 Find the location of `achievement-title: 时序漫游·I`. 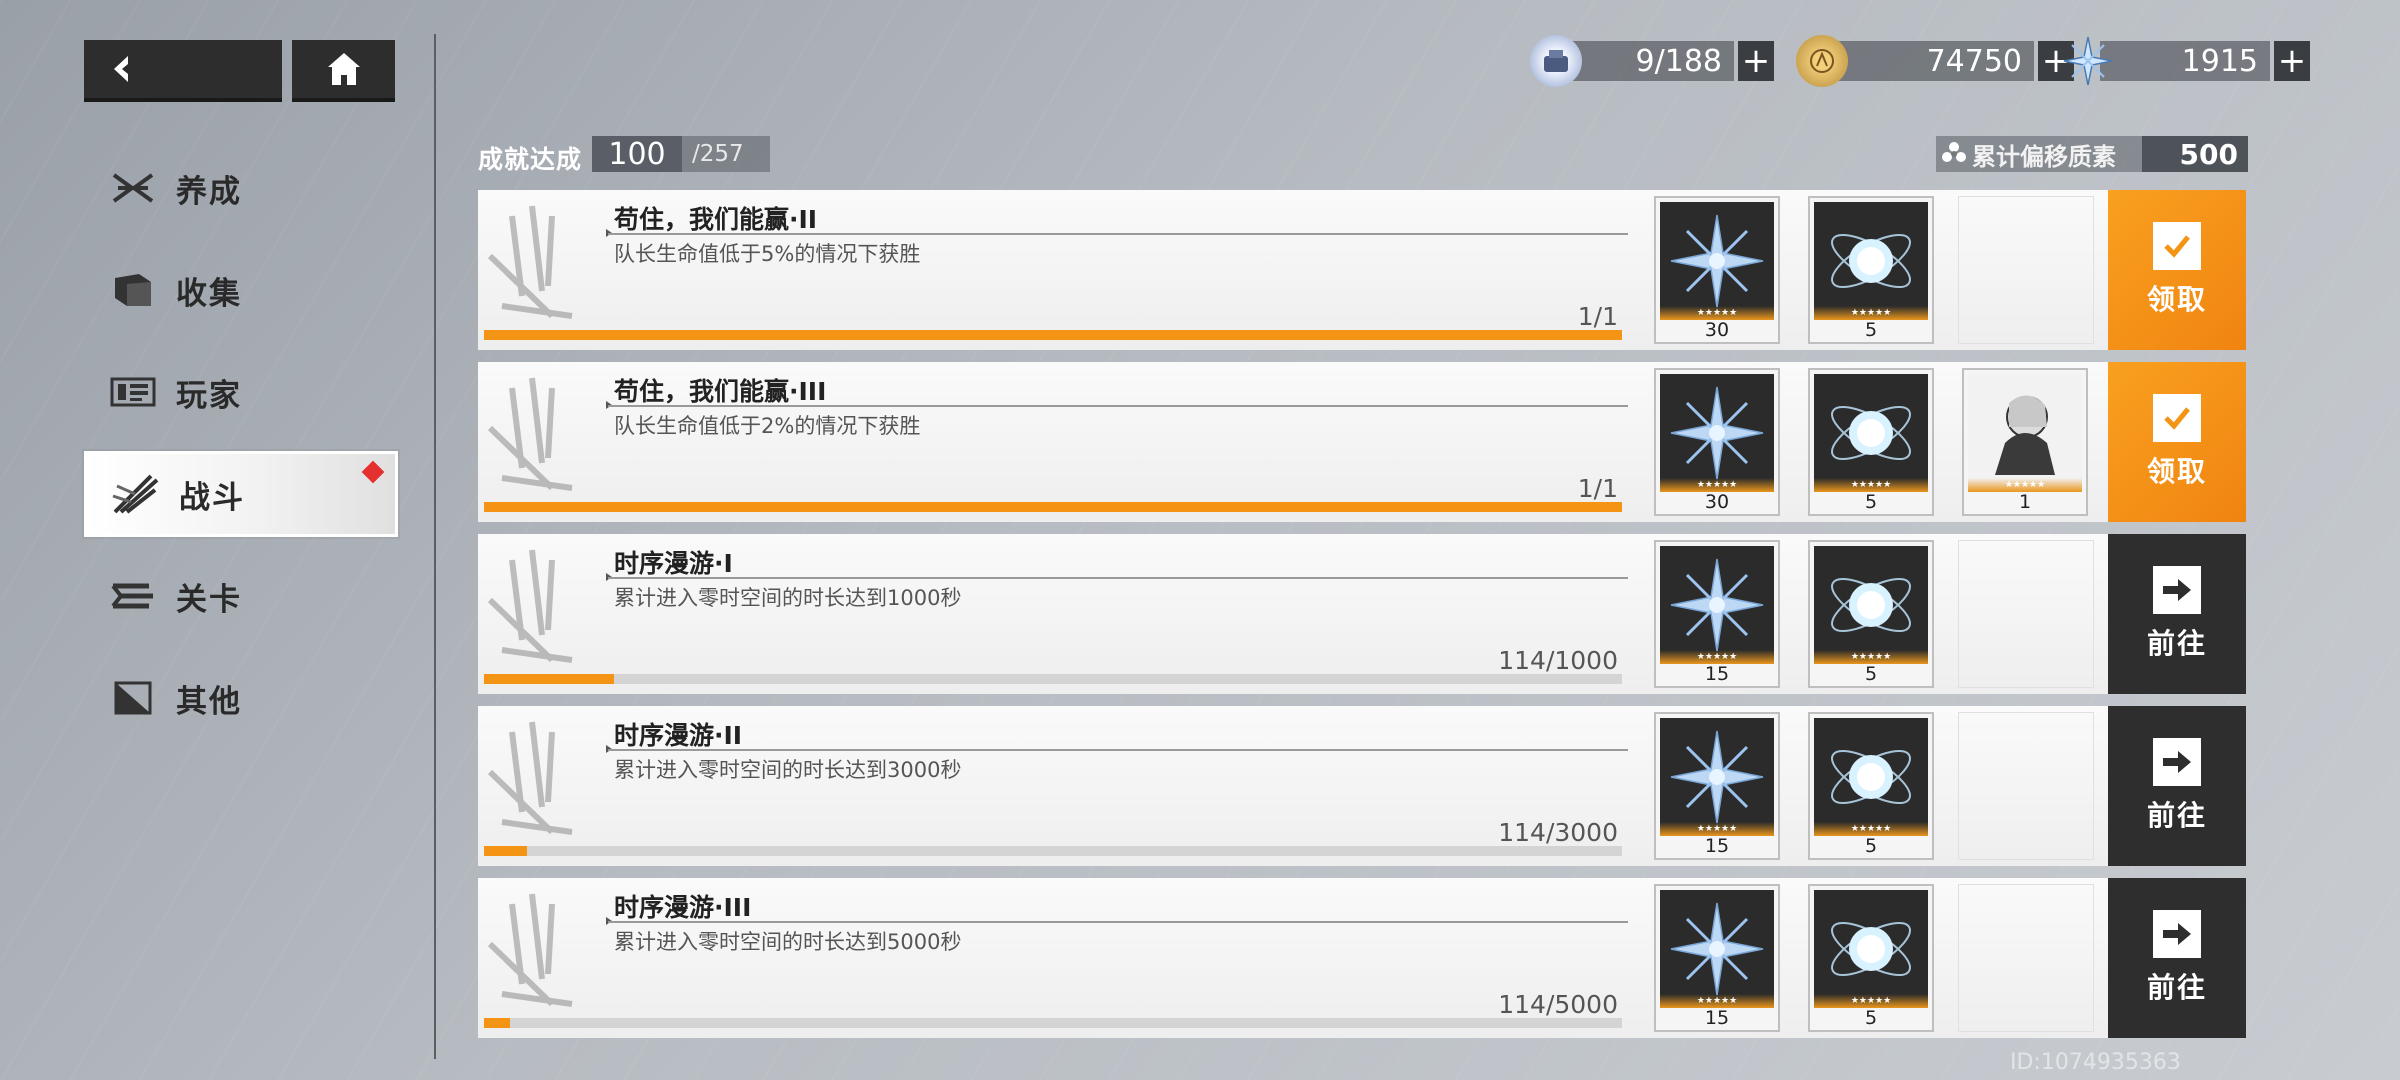

achievement-title: 时序漫游·I is located at coordinates (673, 563).